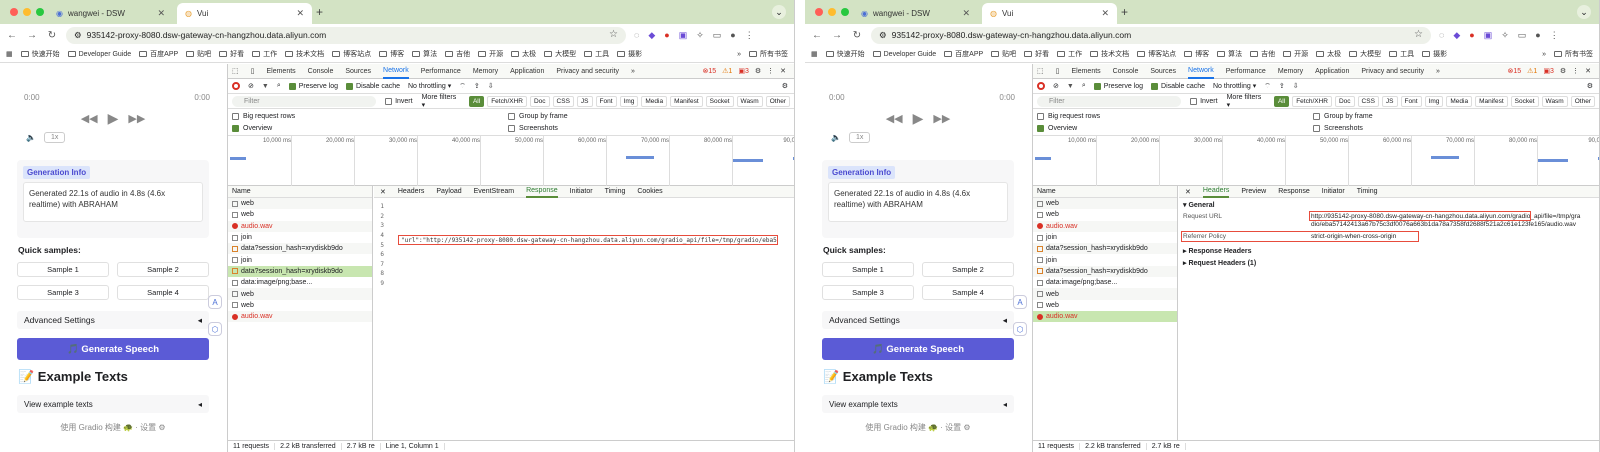  What do you see at coordinates (136, 118) in the screenshot?
I see `fast-forward-icon: ▶▶` at bounding box center [136, 118].